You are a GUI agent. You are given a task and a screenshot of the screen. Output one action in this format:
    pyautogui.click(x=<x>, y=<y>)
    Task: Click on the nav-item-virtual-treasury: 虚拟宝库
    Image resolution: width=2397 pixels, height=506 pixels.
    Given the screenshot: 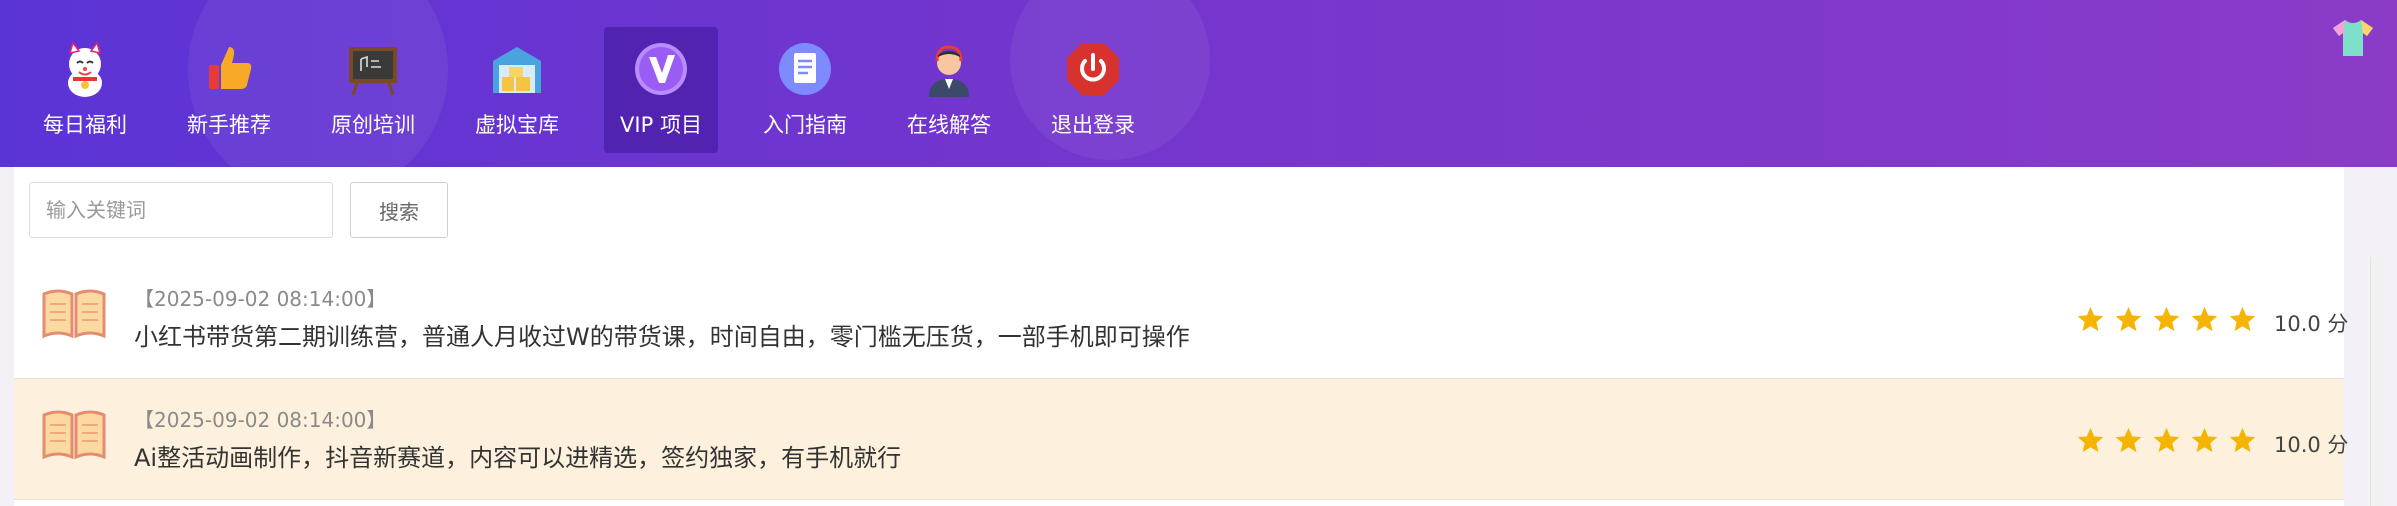 What is the action you would take?
    pyautogui.click(x=517, y=90)
    